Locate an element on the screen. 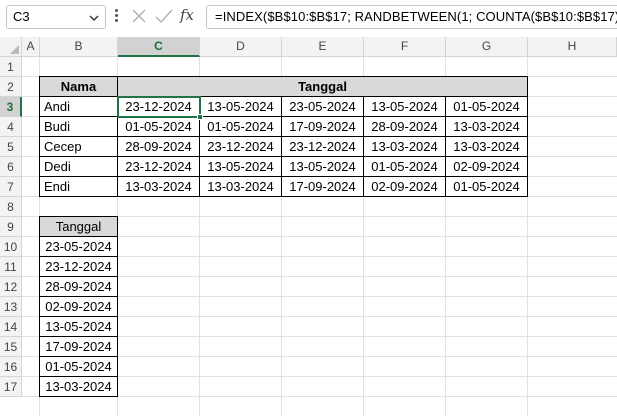 Image resolution: width=617 pixels, height=416 pixels. row-header-4: 4 is located at coordinates (11, 127).